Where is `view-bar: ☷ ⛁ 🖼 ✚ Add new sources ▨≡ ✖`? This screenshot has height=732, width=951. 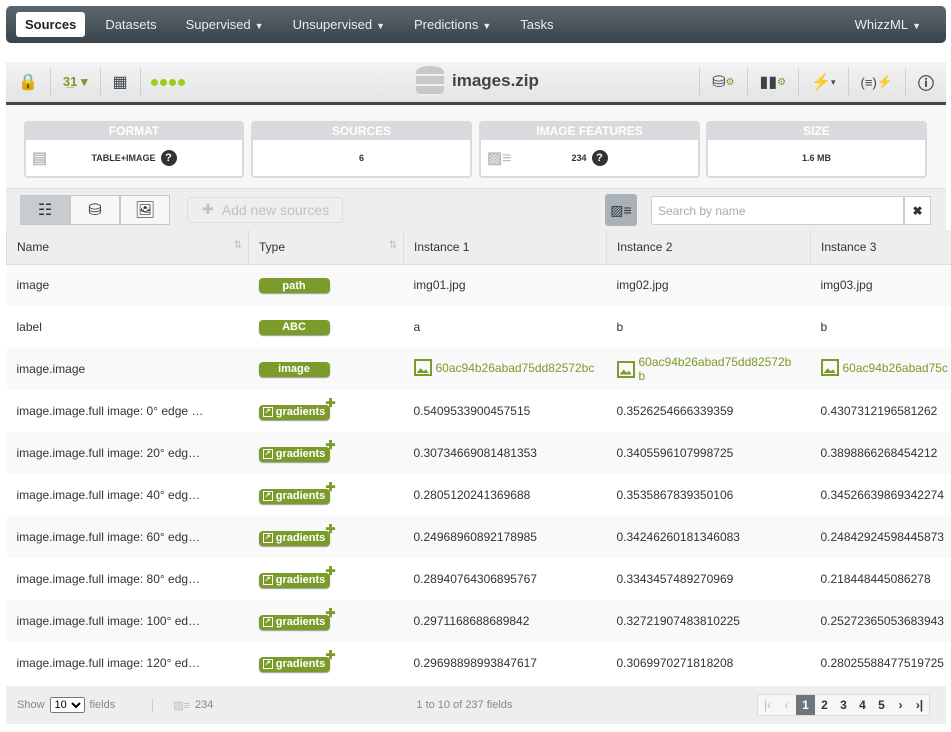 view-bar: ☷ ⛁ 🖼 ✚ Add new sources ▨≡ ✖ is located at coordinates (476, 209).